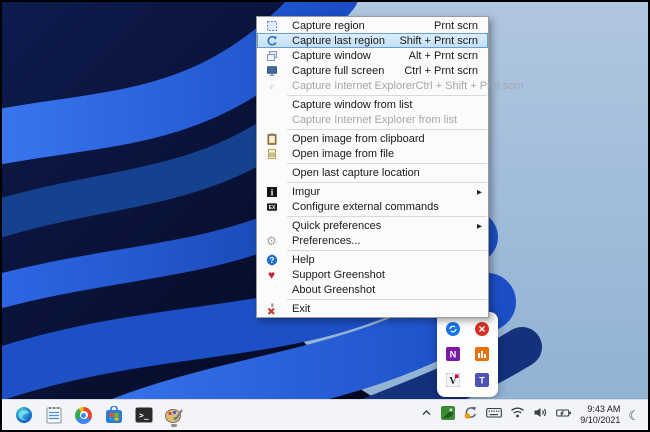  What do you see at coordinates (517, 415) in the screenshot?
I see `wifi-icon` at bounding box center [517, 415].